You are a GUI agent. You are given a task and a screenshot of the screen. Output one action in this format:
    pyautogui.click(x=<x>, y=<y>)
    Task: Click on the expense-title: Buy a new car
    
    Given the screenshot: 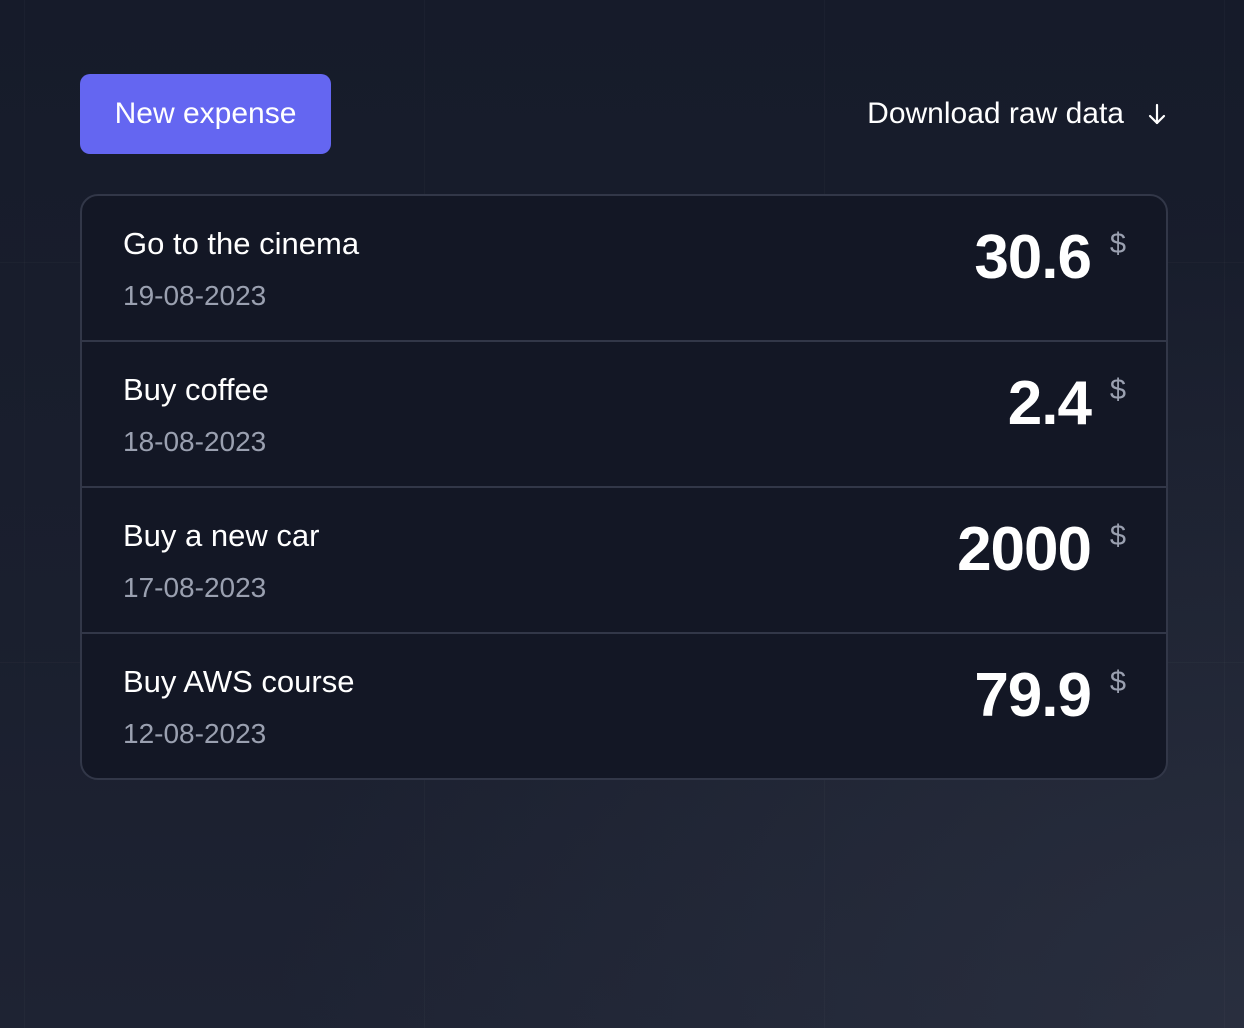 What is the action you would take?
    pyautogui.click(x=221, y=535)
    